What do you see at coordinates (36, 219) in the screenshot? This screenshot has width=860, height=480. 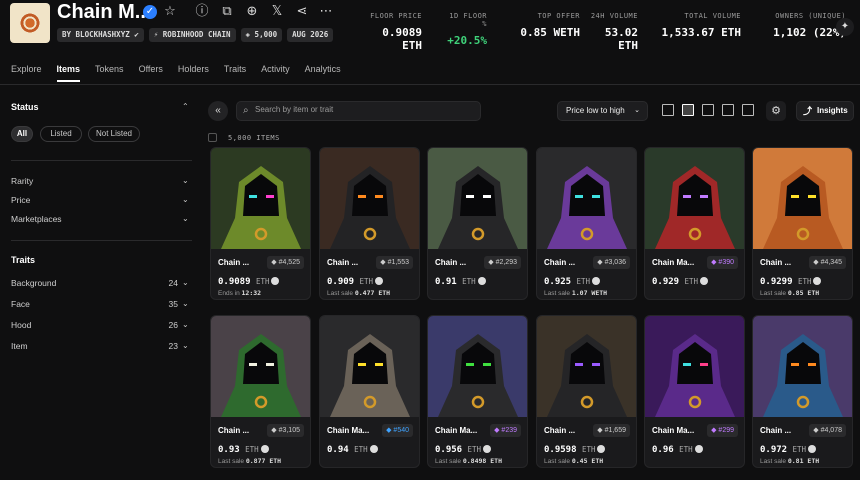 I see `filter-marketplaces: Marketplaces` at bounding box center [36, 219].